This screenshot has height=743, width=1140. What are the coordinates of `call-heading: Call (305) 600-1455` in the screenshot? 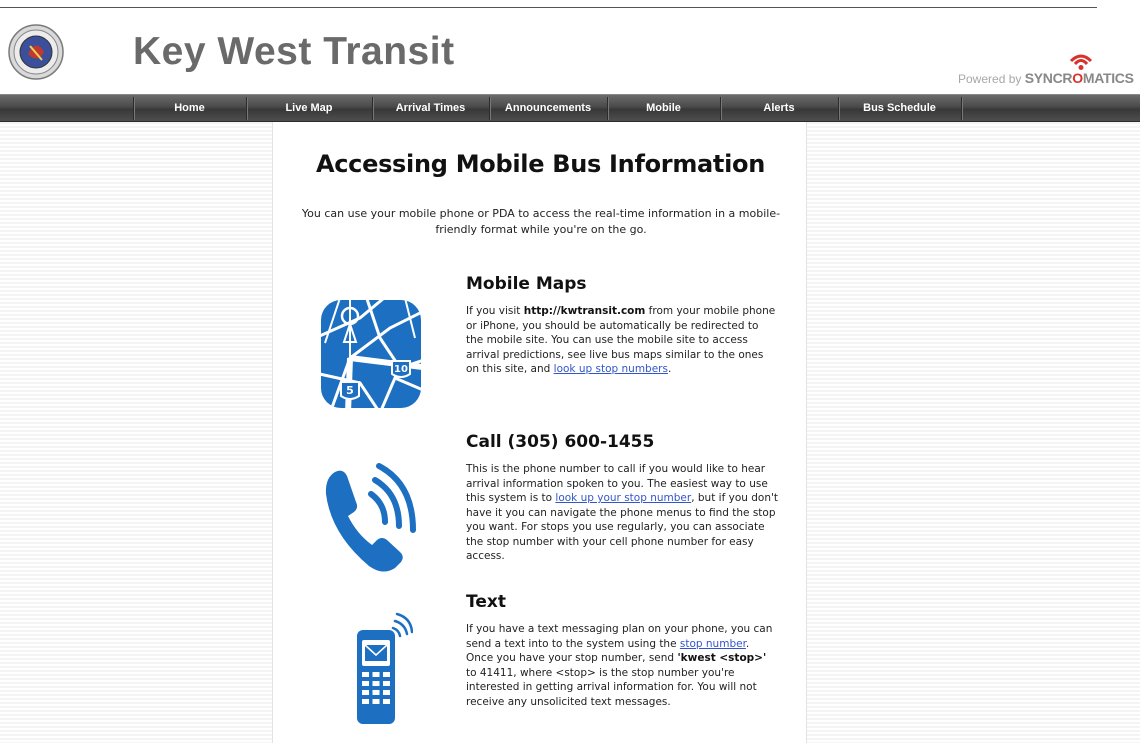 It's located at (560, 442).